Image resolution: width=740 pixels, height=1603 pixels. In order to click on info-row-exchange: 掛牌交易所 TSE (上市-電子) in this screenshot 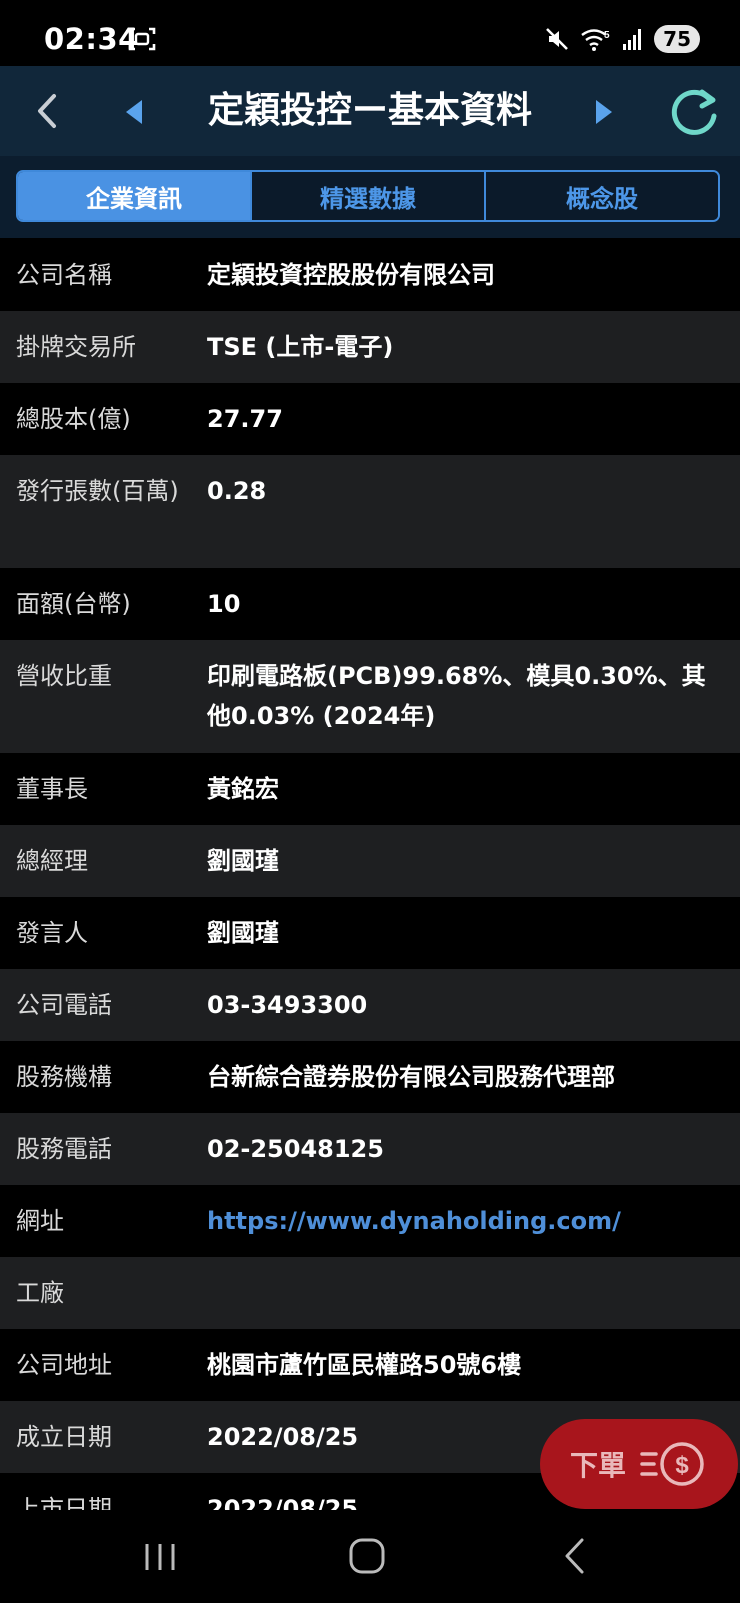, I will do `click(370, 347)`.